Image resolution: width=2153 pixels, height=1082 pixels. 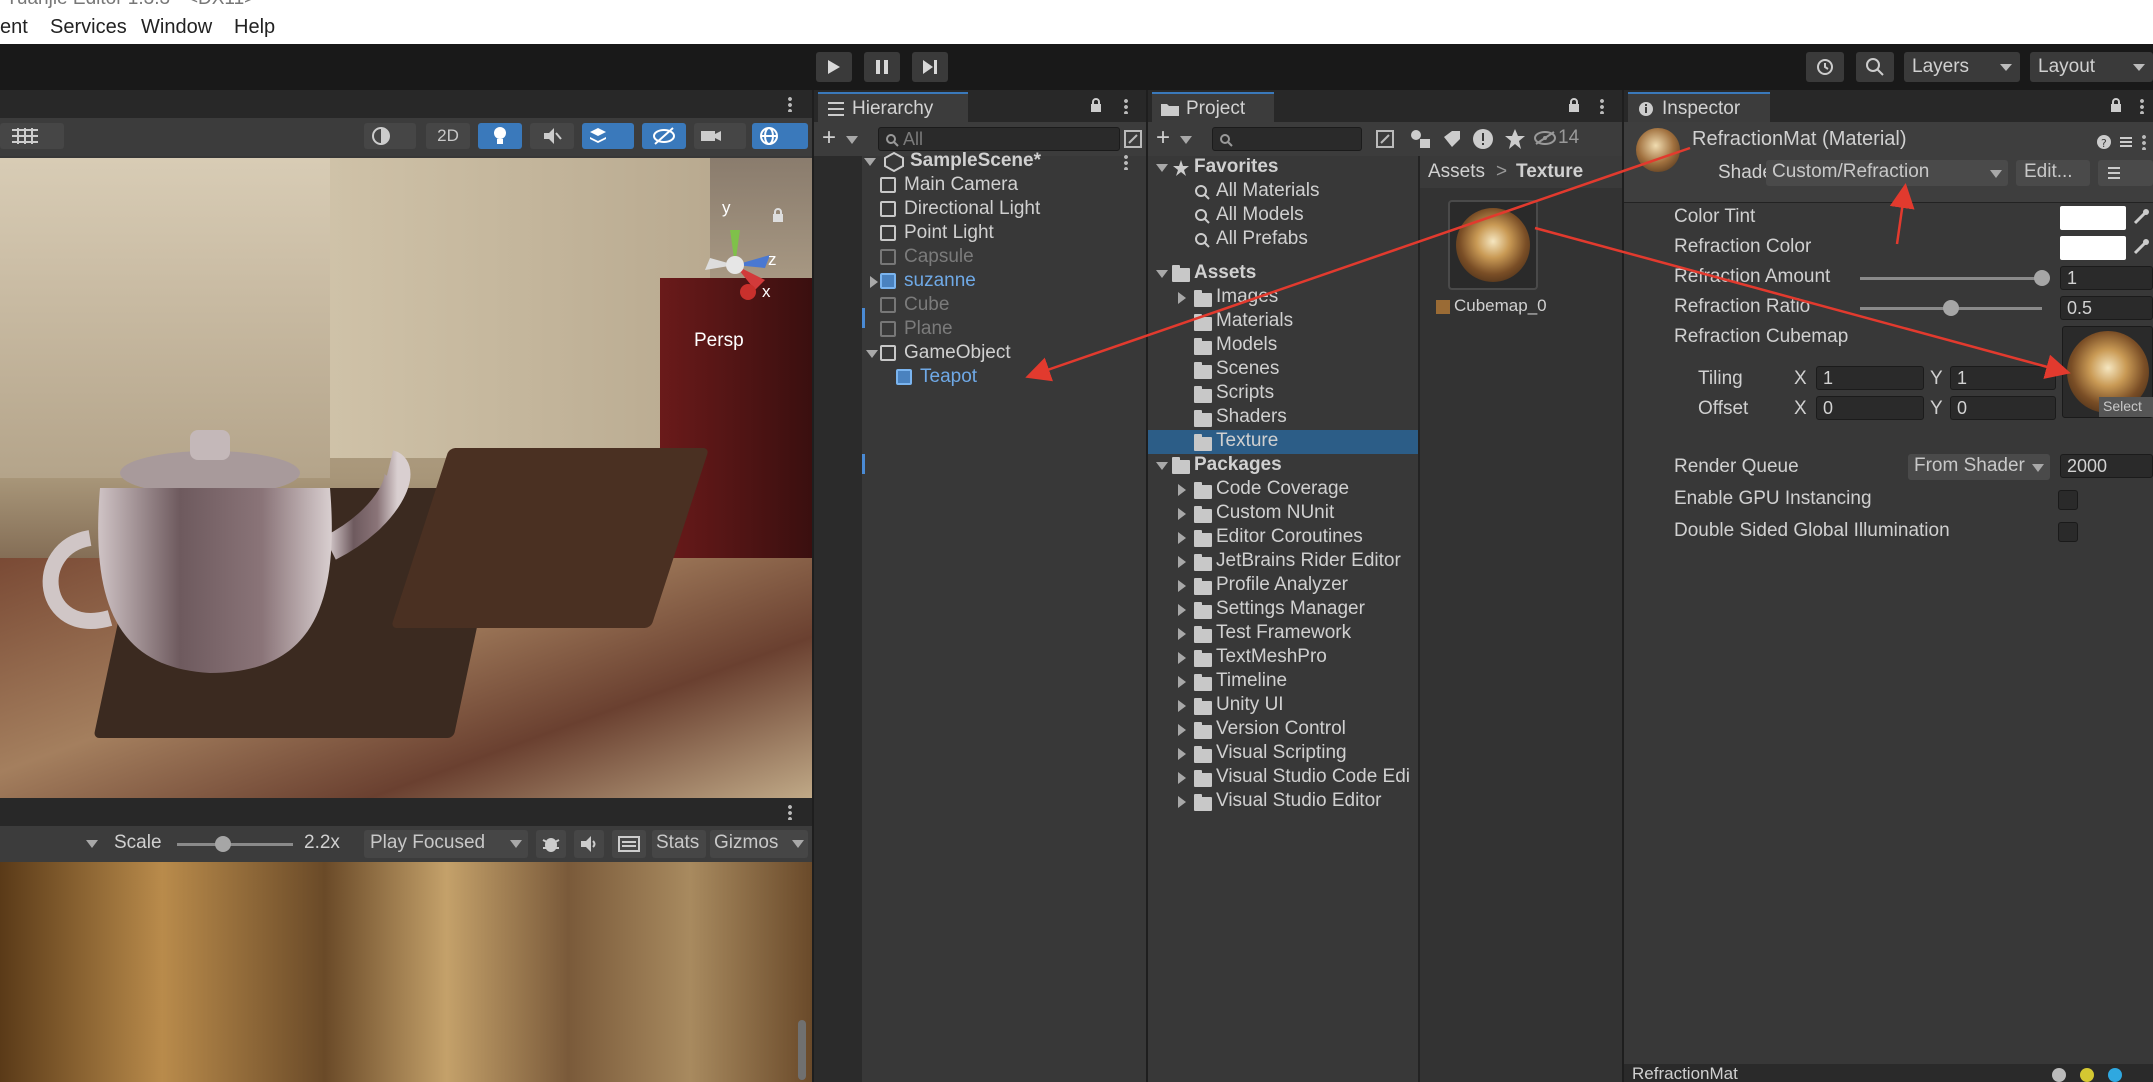 What do you see at coordinates (1213, 107) in the screenshot?
I see `tab-project: Project` at bounding box center [1213, 107].